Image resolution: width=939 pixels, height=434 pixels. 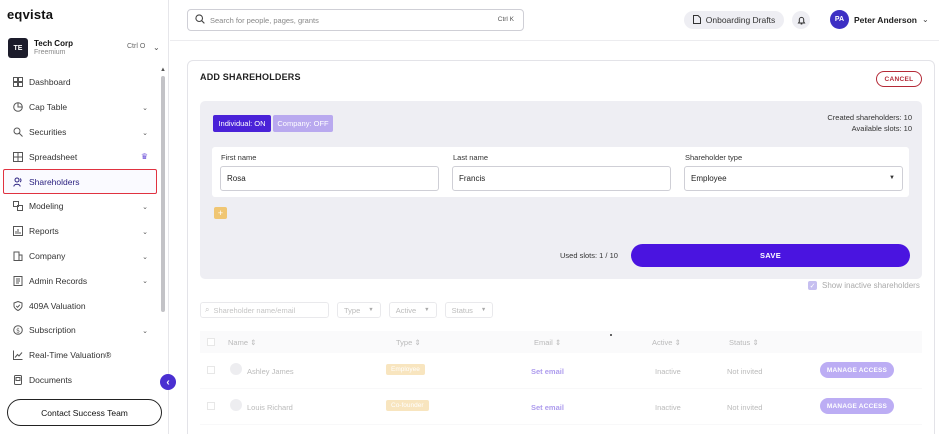 What do you see at coordinates (236, 405) in the screenshot?
I see `person-icon` at bounding box center [236, 405].